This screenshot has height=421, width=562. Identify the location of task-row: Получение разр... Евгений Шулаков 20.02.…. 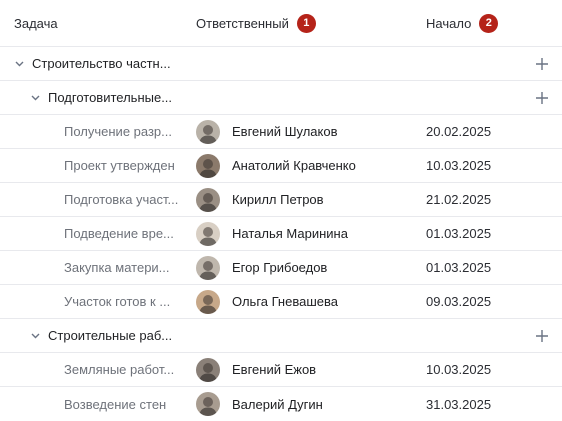
(281, 132).